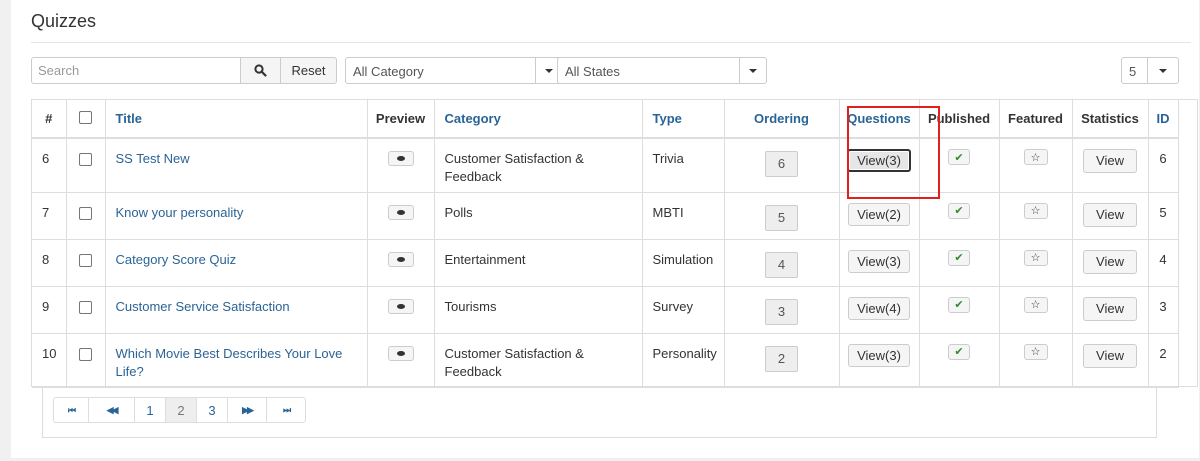  What do you see at coordinates (1163, 306) in the screenshot?
I see `row-id: 3` at bounding box center [1163, 306].